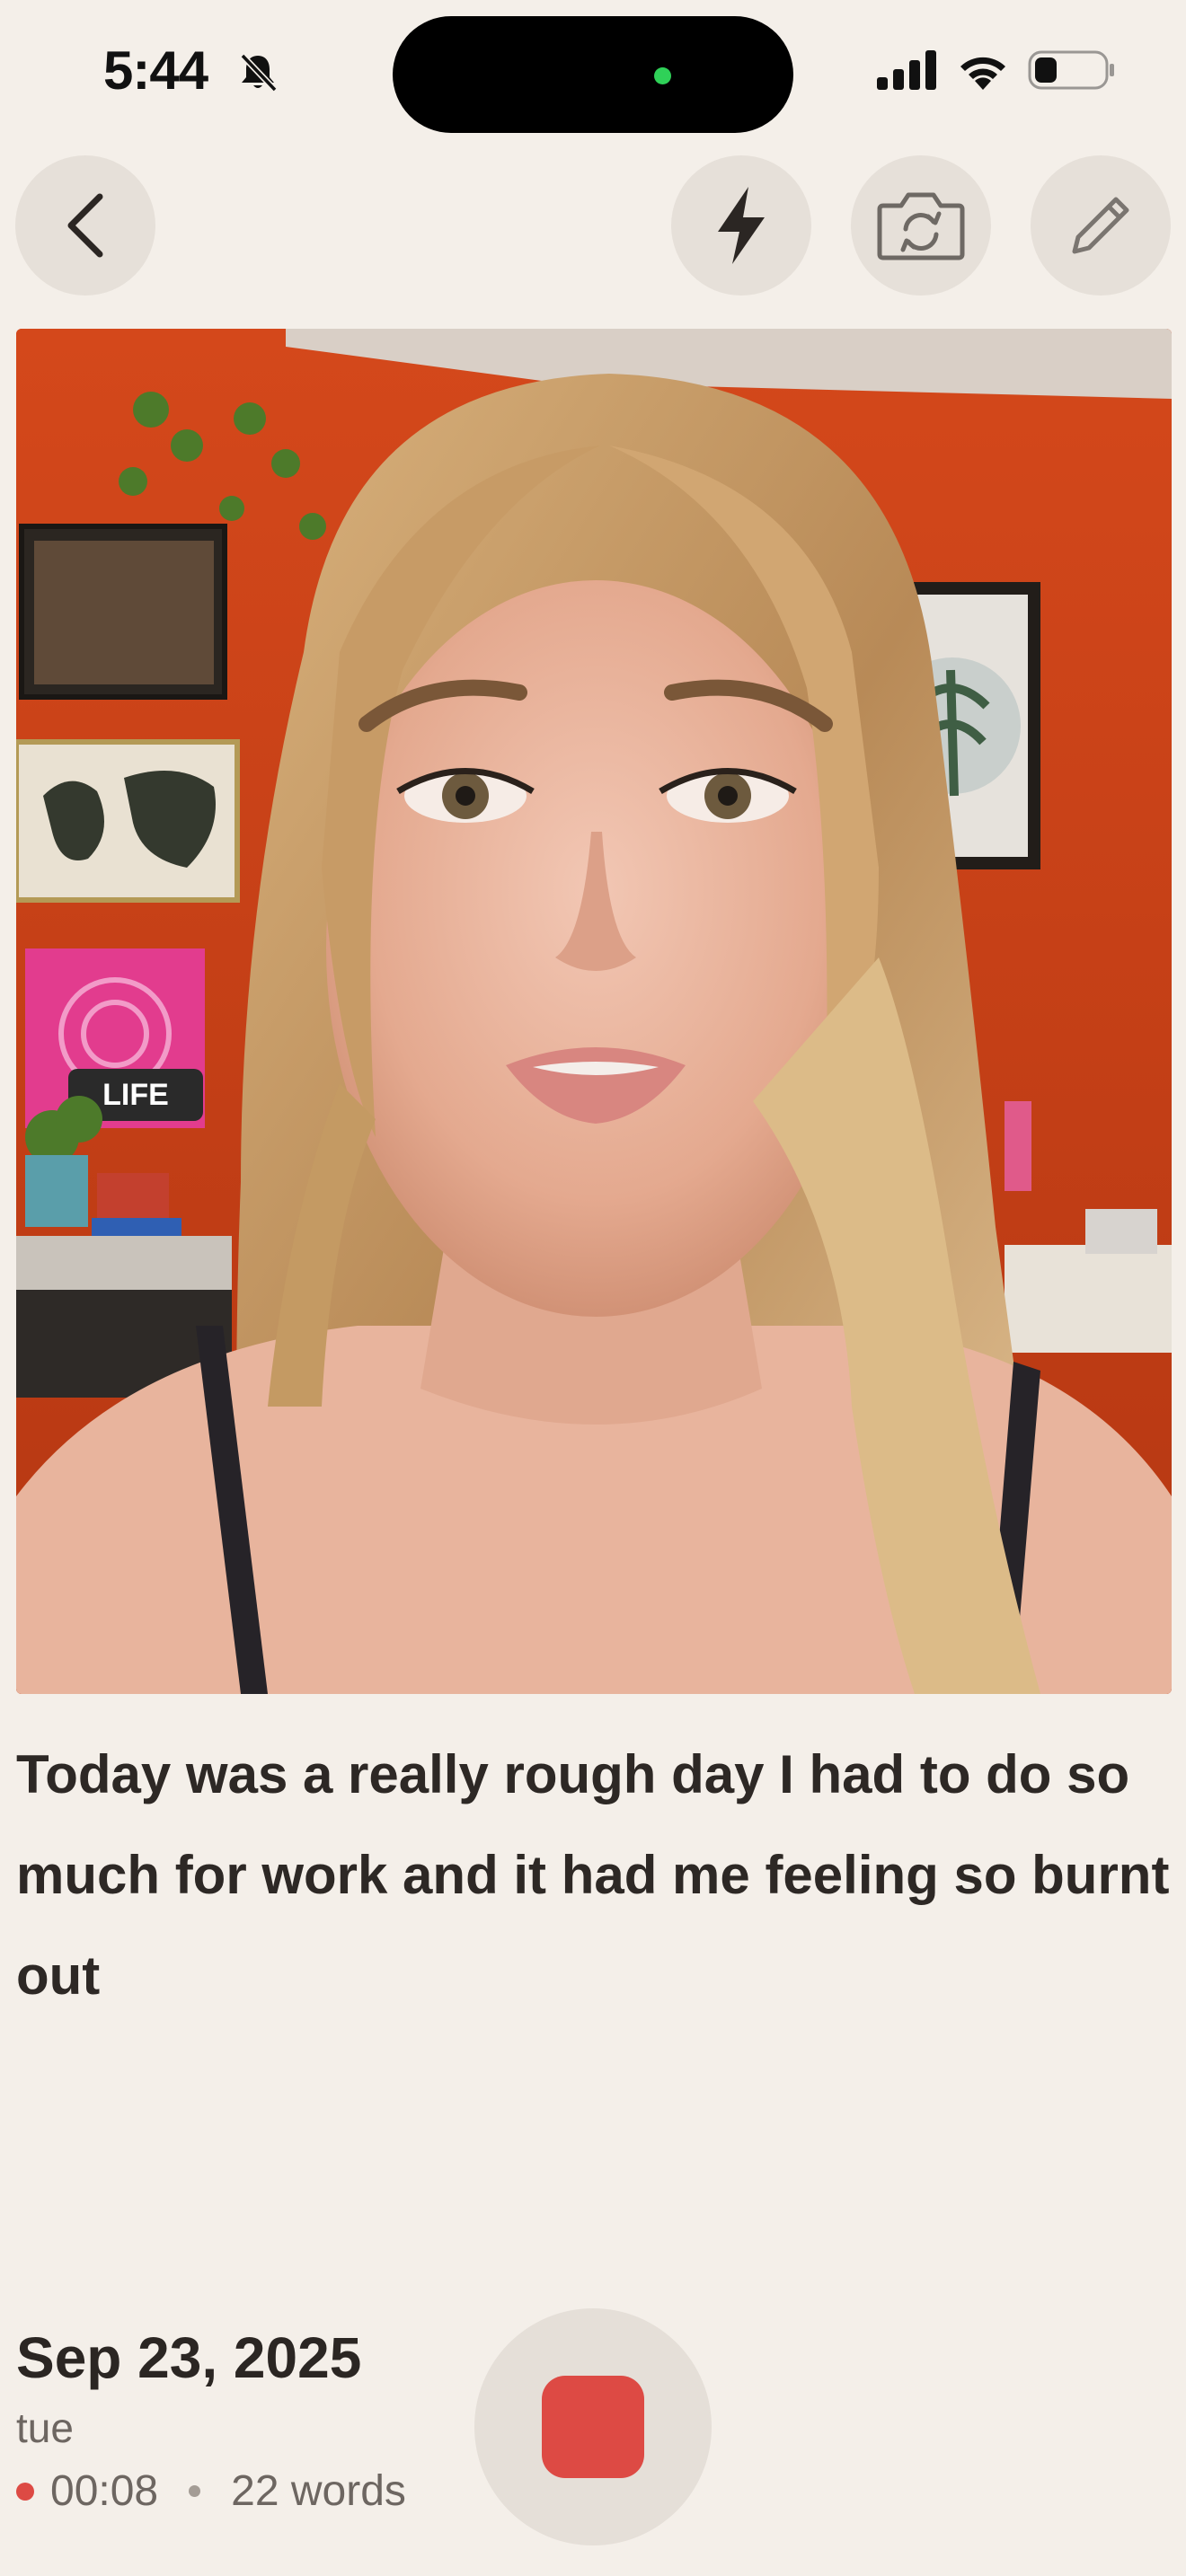 This screenshot has width=1186, height=2576. I want to click on edit-button, so click(1101, 225).